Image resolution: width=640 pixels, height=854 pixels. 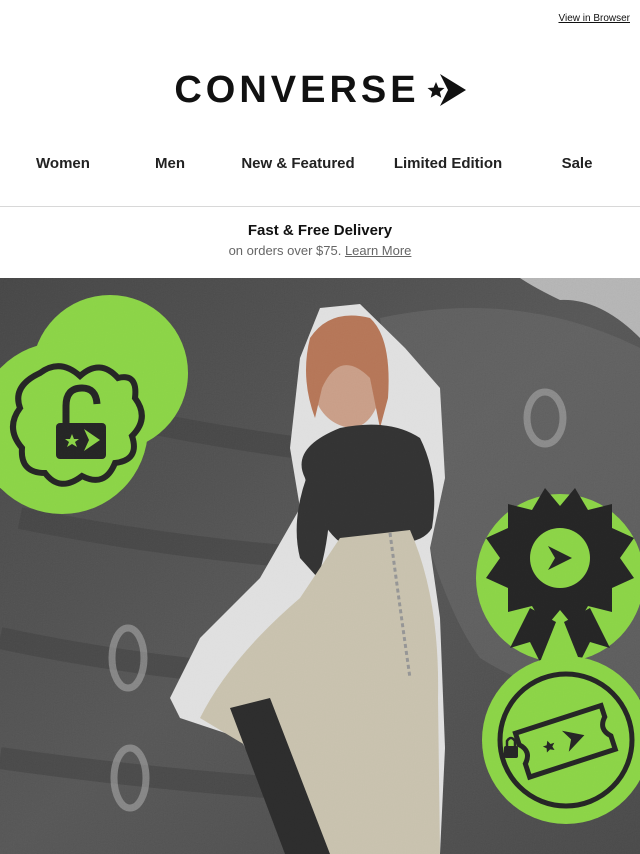 What do you see at coordinates (63, 163) in the screenshot?
I see `nav-women: Women` at bounding box center [63, 163].